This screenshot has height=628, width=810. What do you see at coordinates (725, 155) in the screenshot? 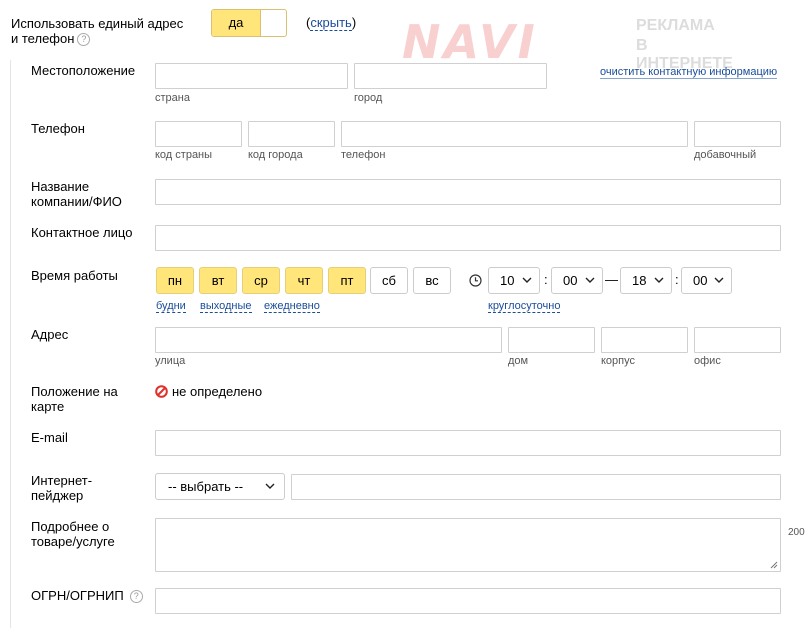
I see `phone-ext-hint: добавочный` at bounding box center [725, 155].